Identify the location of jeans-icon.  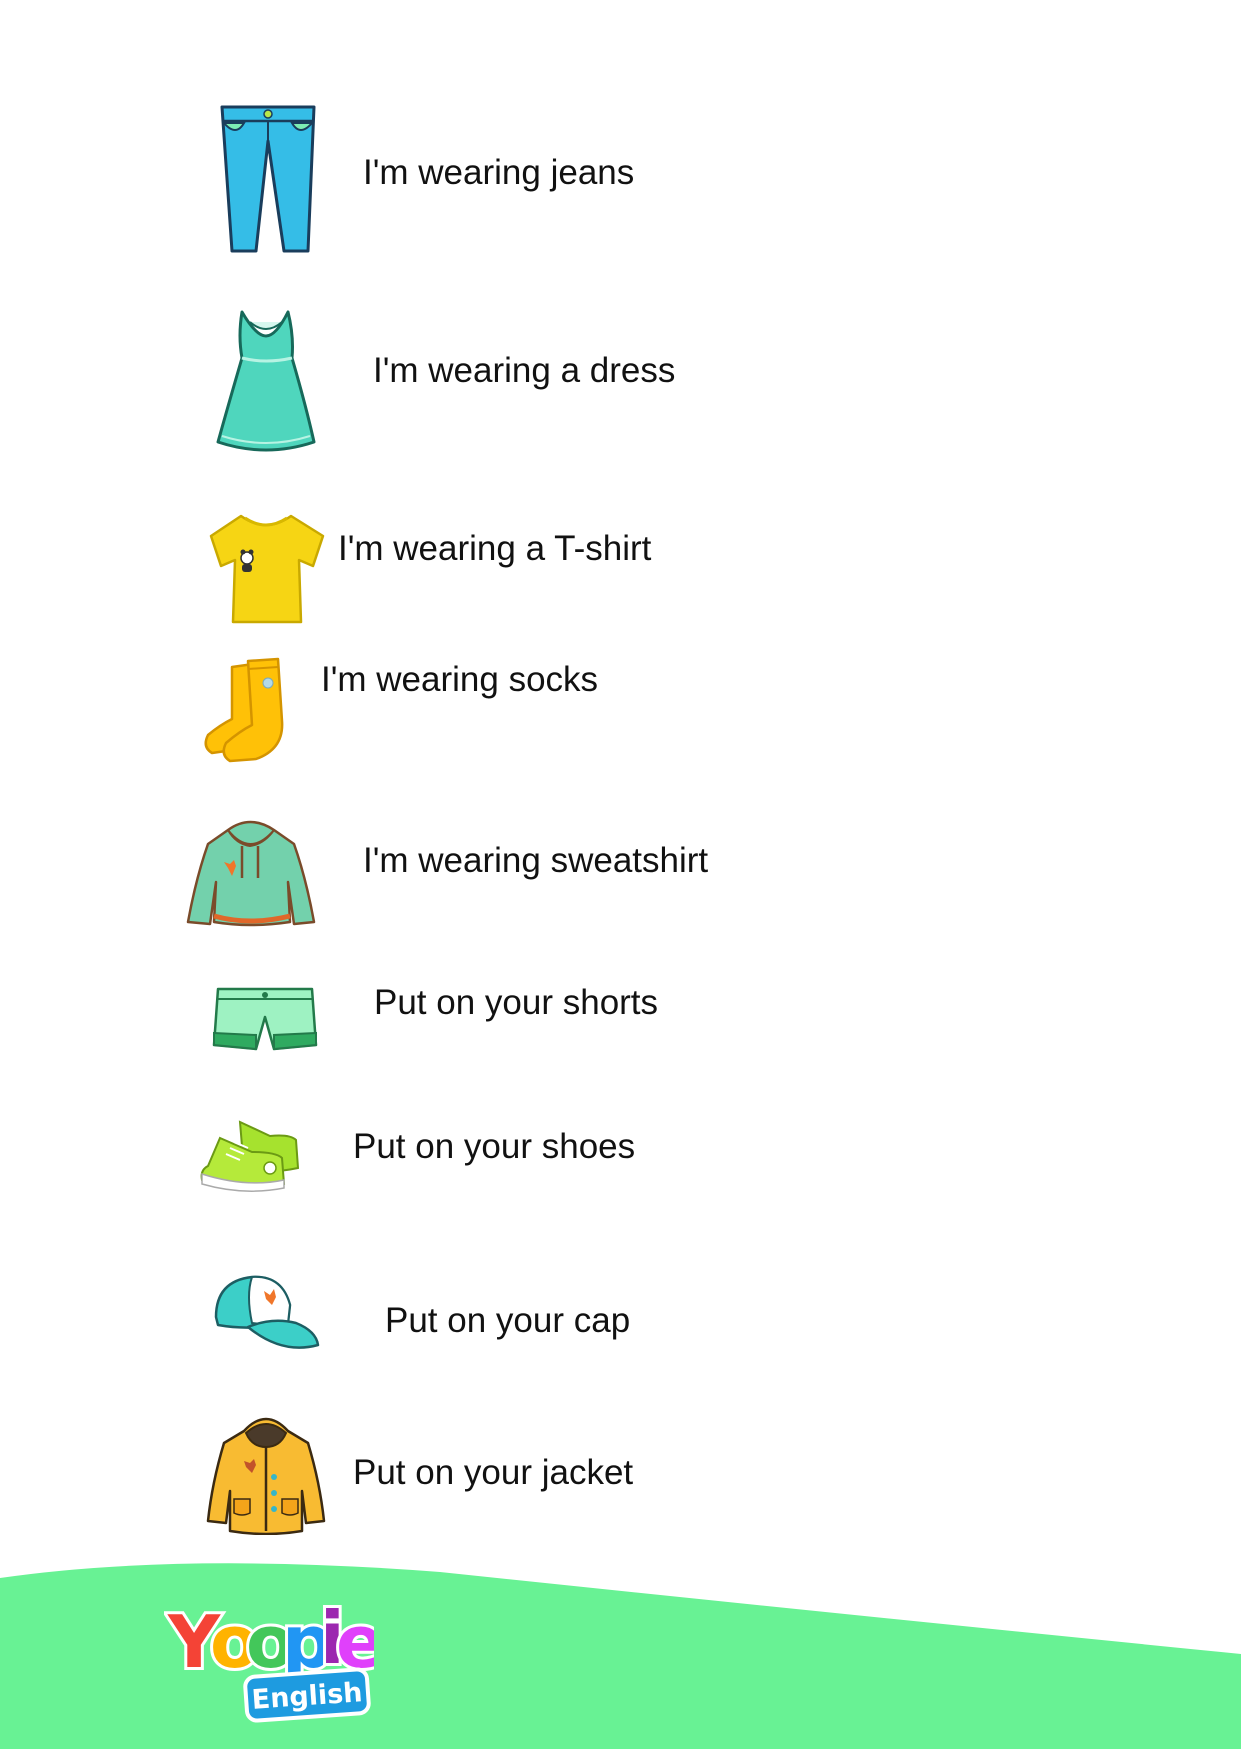
(268, 179).